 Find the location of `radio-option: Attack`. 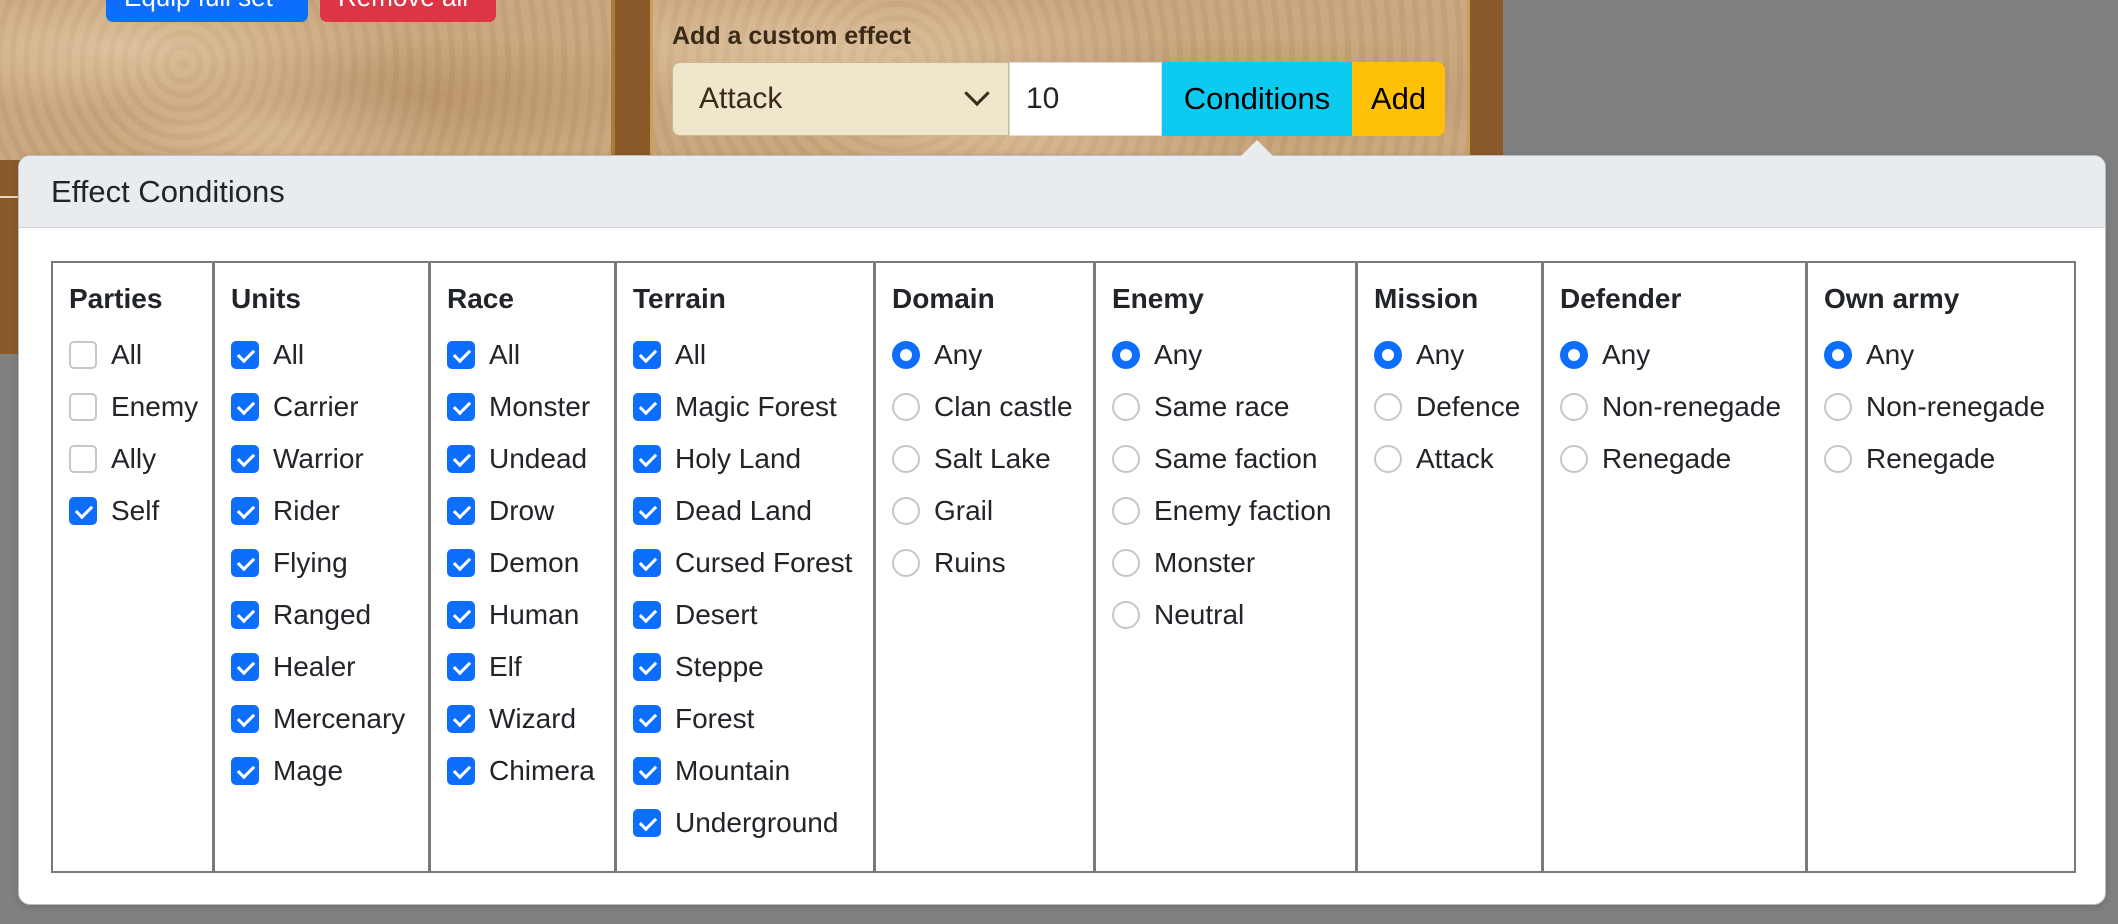

radio-option: Attack is located at coordinates (1449, 459).